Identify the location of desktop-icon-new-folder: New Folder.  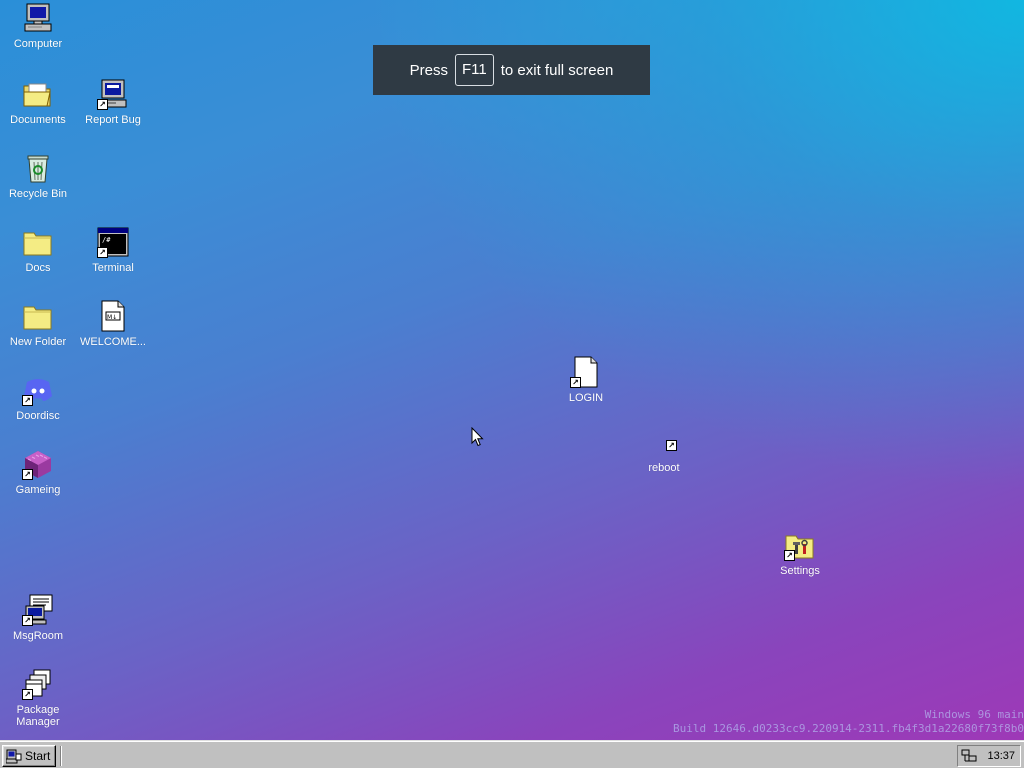
(38, 324).